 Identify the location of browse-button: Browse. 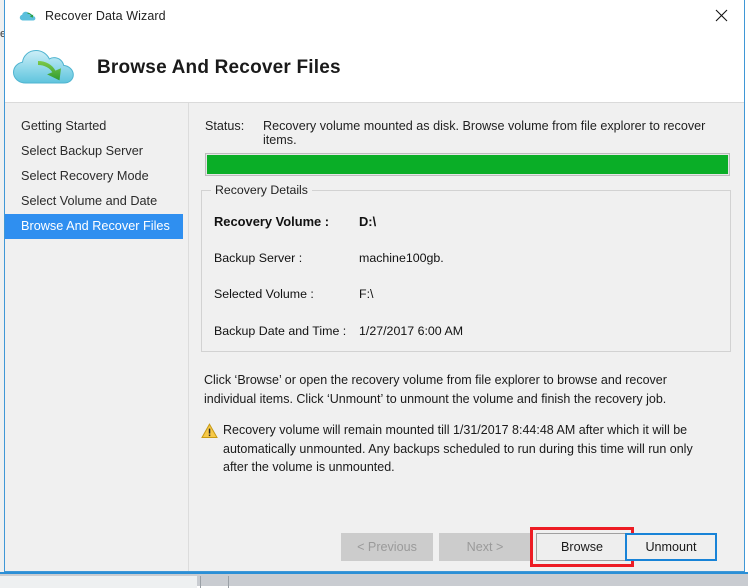
(582, 547).